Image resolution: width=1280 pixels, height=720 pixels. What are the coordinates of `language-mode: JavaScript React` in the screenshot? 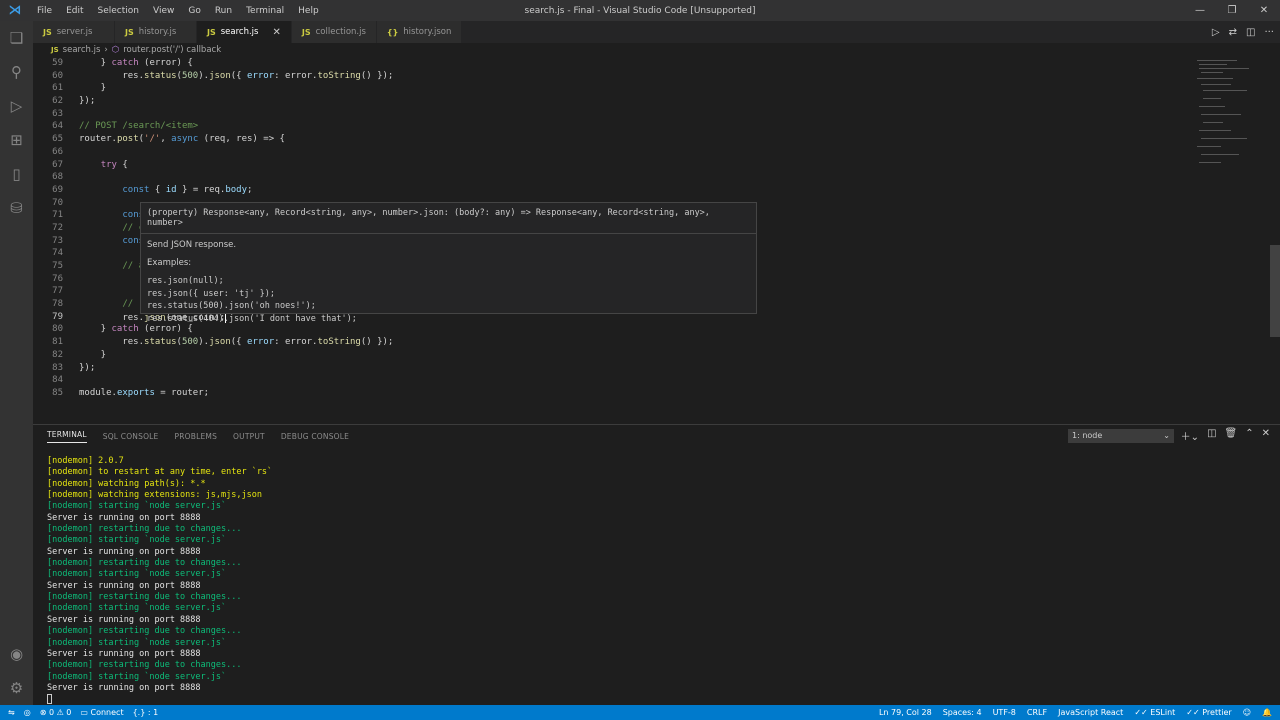 It's located at (1090, 712).